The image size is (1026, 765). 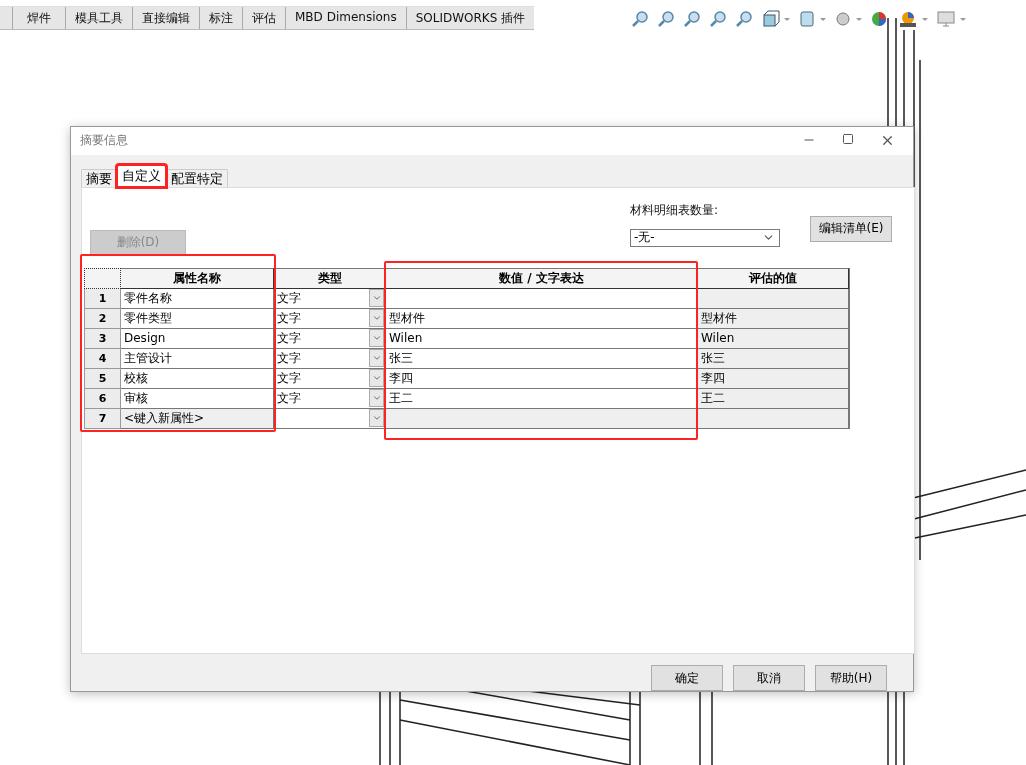 I want to click on edit-list-button: 编辑清单(E), so click(x=851, y=228).